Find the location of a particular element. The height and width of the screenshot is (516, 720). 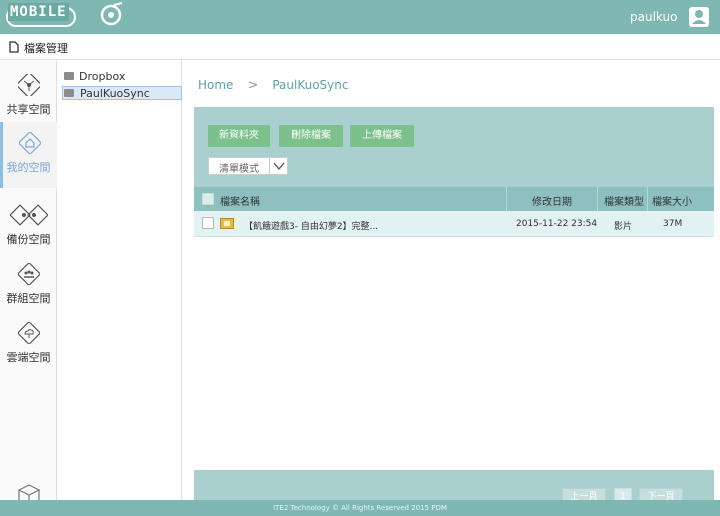

view-mode-select: 清單模式 is located at coordinates (248, 166).